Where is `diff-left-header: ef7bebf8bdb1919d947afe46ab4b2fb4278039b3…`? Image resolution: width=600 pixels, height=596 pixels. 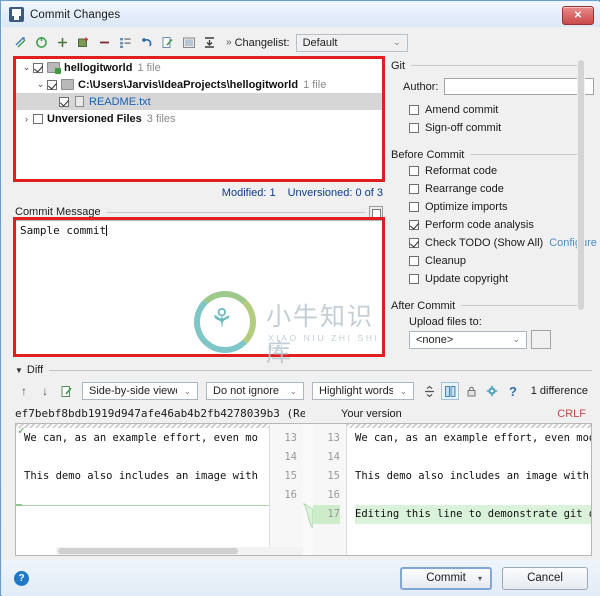 diff-left-header: ef7bebf8bdb1919d947afe46ab4b2fb4278039b3… is located at coordinates (160, 413).